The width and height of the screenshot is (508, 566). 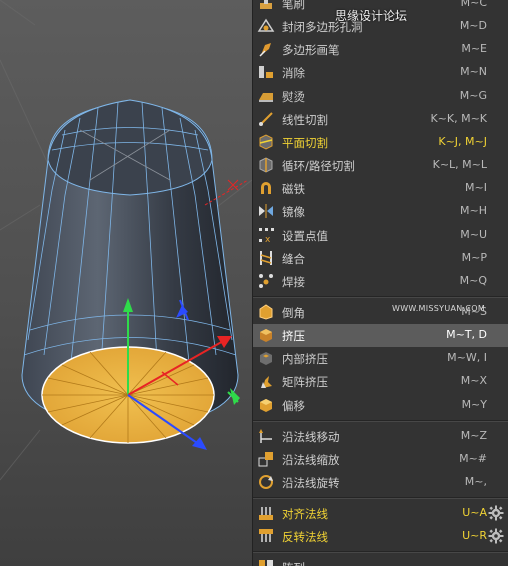 What do you see at coordinates (380, 536) in the screenshot?
I see `menu-item-reverse-normals: 反转法线 U~R` at bounding box center [380, 536].